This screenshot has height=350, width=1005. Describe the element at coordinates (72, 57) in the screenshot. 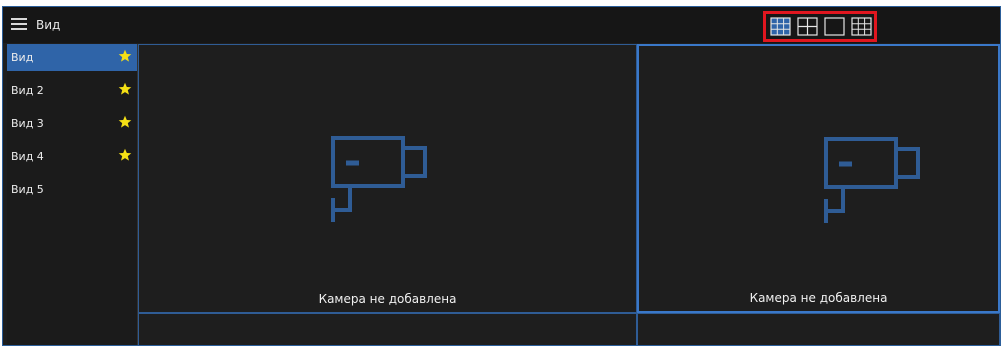

I see `sidebar-item-view-1: Вид` at that location.